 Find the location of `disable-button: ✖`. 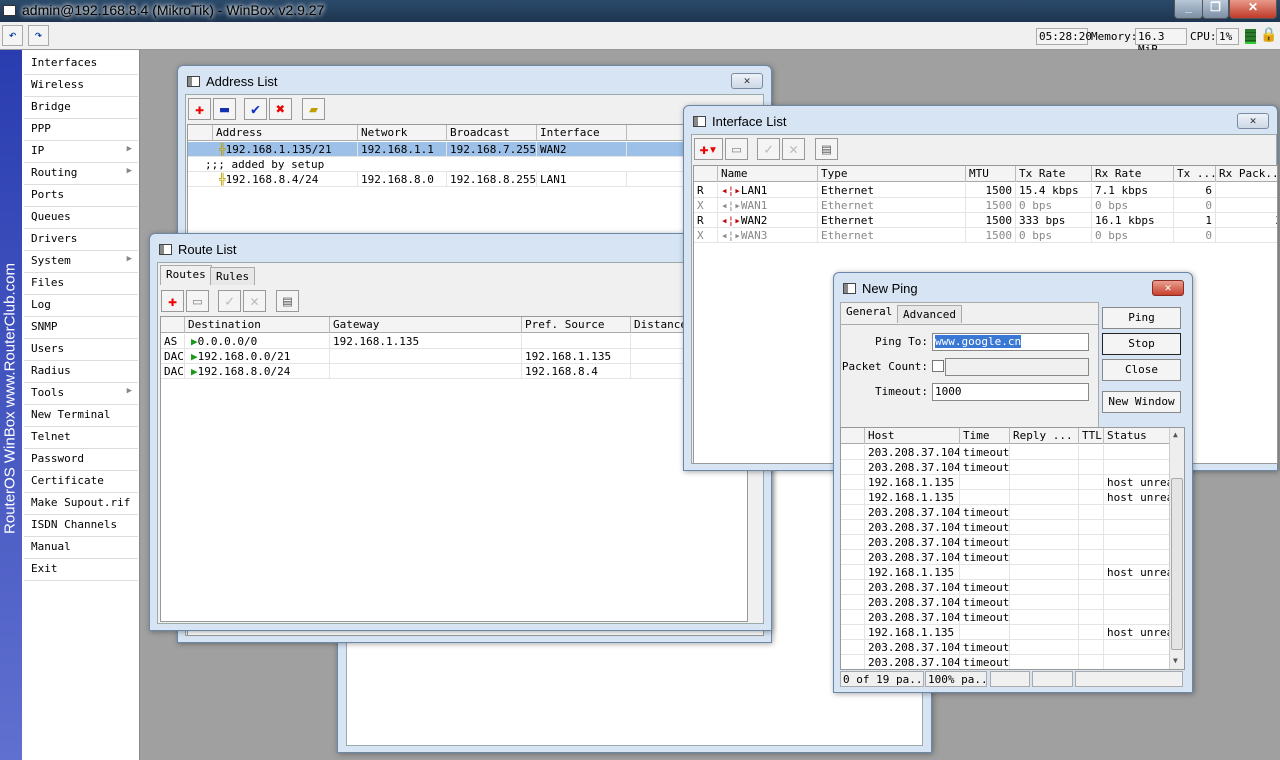

disable-button: ✖ is located at coordinates (280, 109).